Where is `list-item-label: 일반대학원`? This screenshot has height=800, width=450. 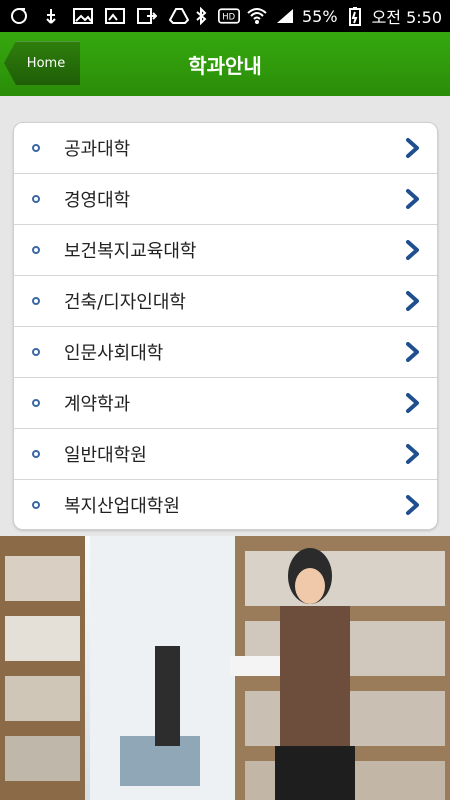
list-item-label: 일반대학원 is located at coordinates (105, 455).